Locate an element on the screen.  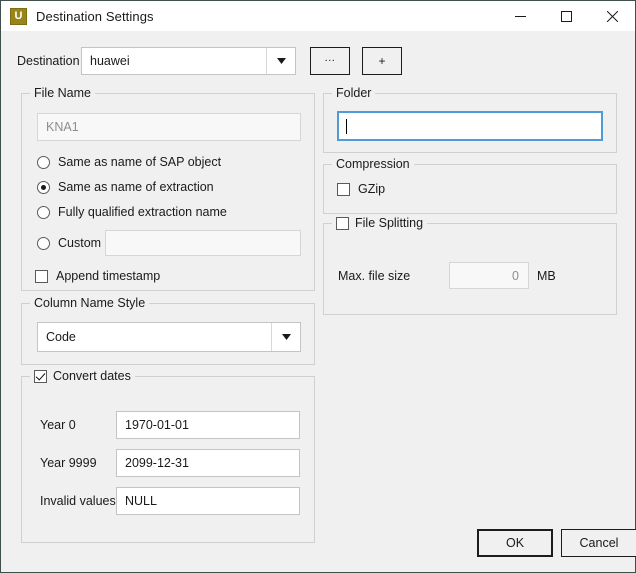
radio-same-as-extraction: Same as name of extraction is located at coordinates (125, 187).